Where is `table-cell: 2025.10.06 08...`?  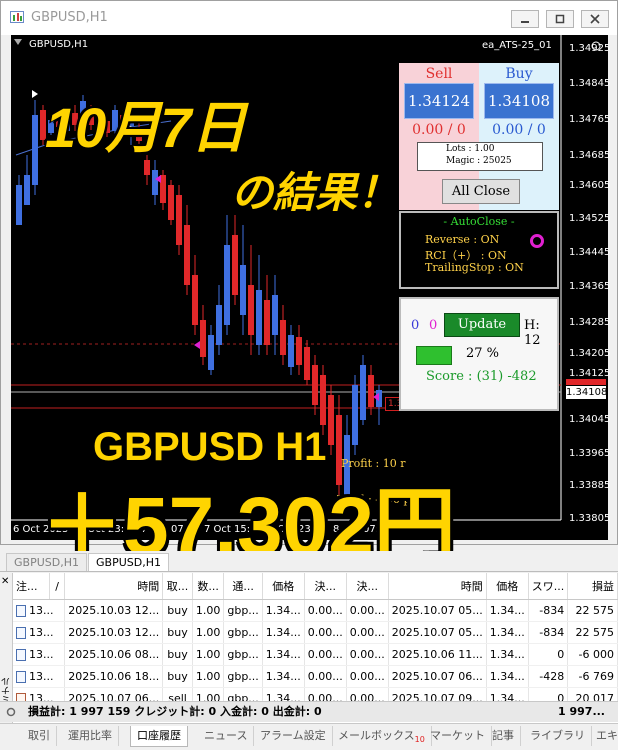 table-cell: 2025.10.06 08... is located at coordinates (114, 654).